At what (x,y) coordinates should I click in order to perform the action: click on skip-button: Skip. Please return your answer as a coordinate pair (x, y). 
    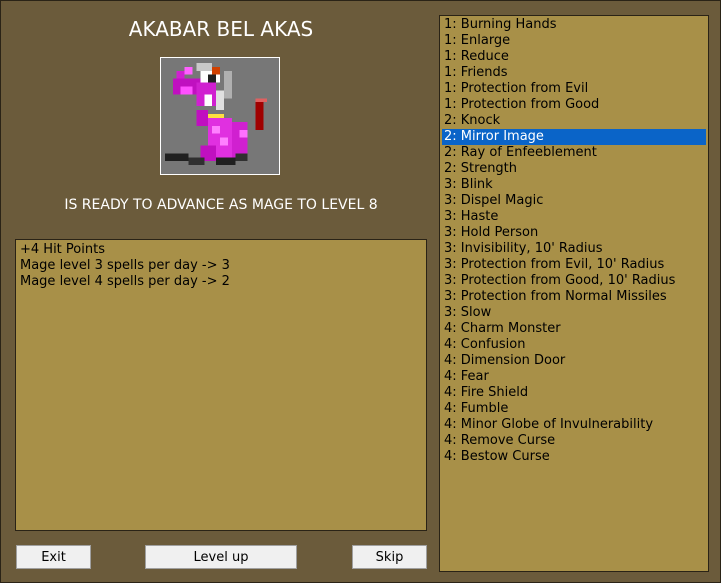
    Looking at the image, I should click on (389, 557).